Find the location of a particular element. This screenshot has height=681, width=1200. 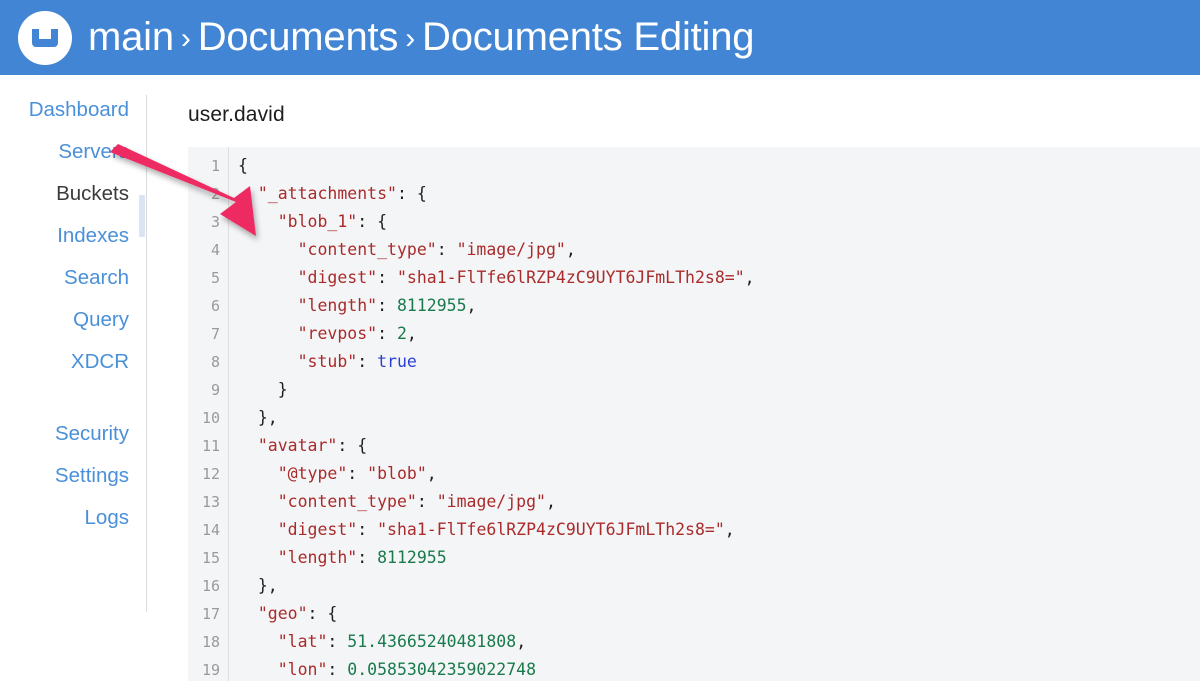

sidebar-item-query: Query is located at coordinates (73, 320).